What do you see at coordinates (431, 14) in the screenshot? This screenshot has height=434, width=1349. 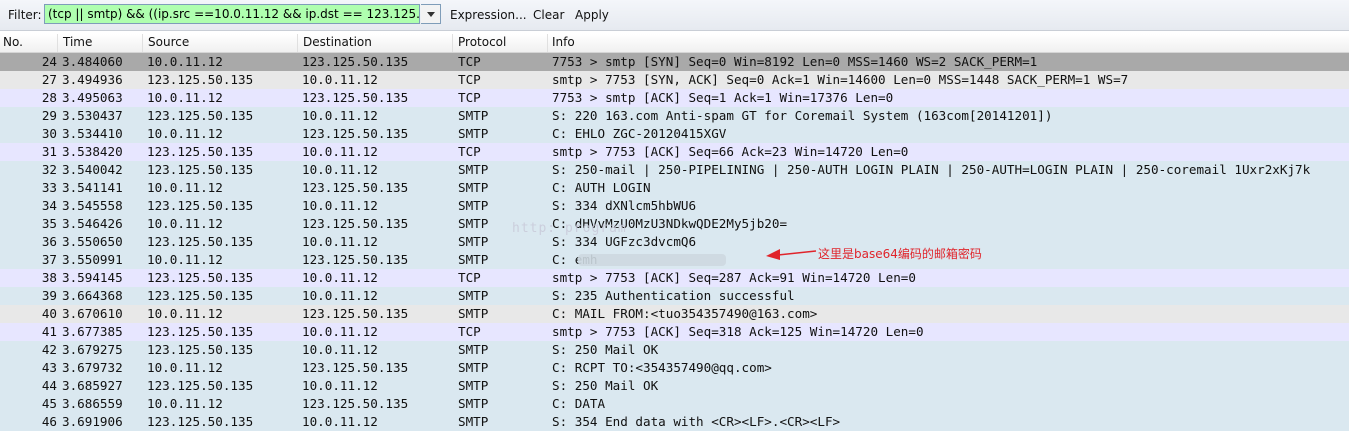 I see `filter-dropdown-button` at bounding box center [431, 14].